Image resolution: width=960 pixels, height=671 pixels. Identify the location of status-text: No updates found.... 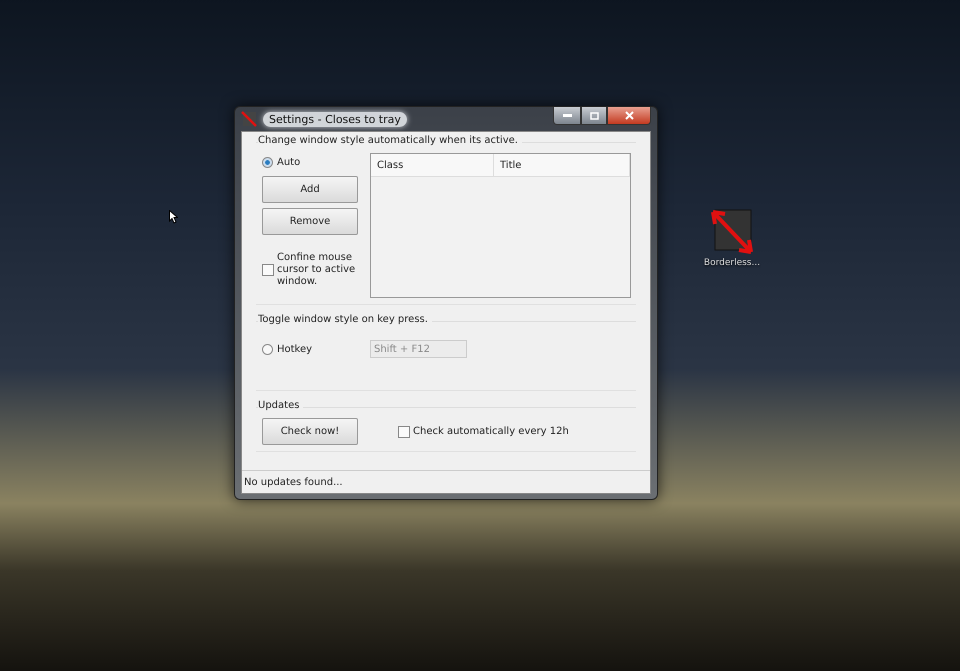
(293, 482).